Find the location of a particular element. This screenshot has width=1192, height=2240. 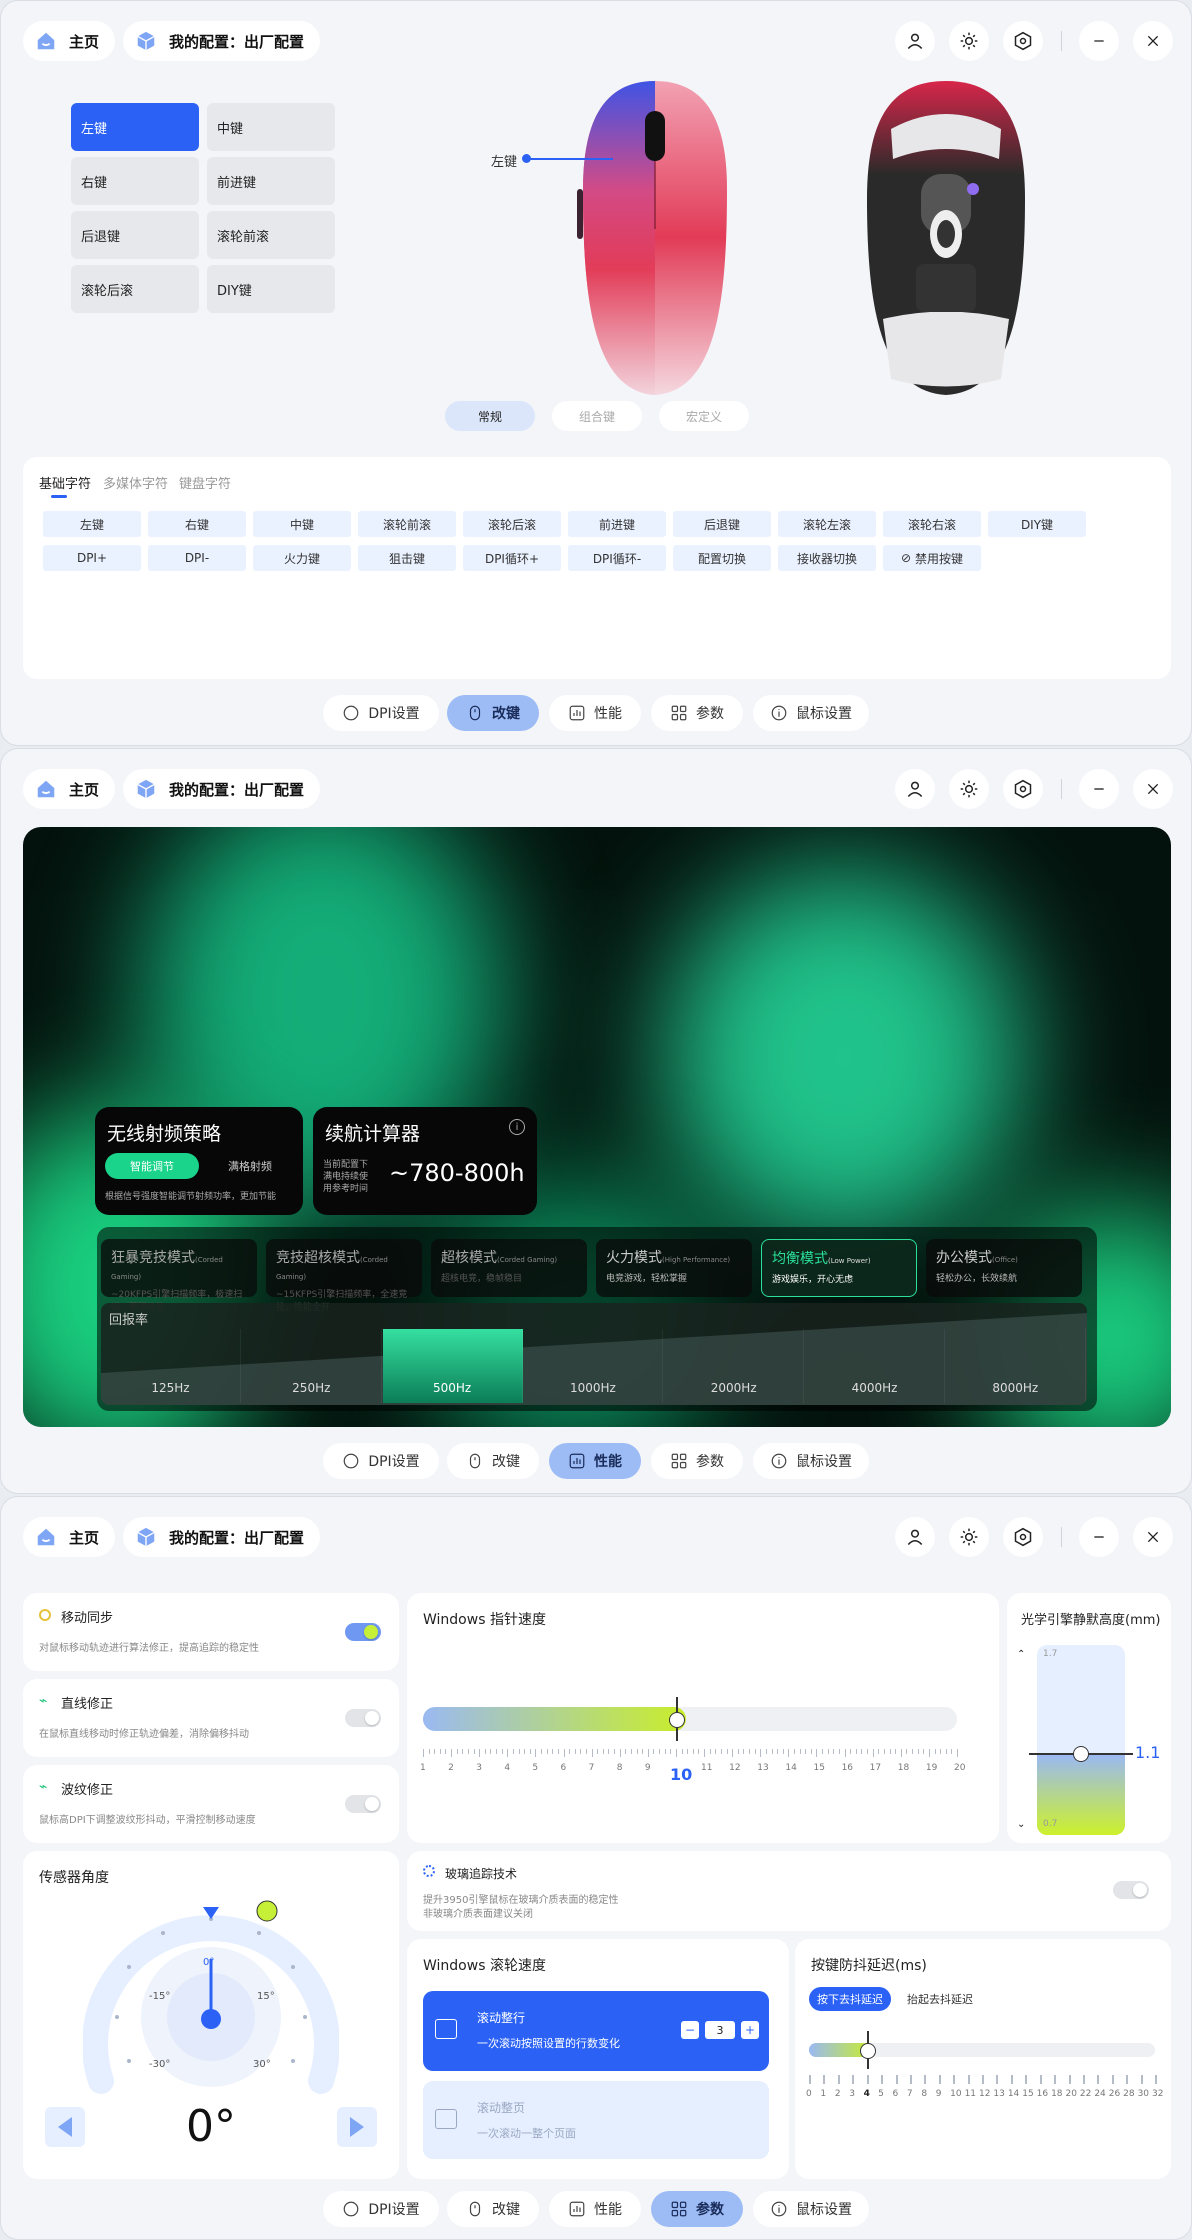

scroll-line-option: 滚动整行 一次滚动按照设置的行数变化 − 3 + is located at coordinates (596, 2031).